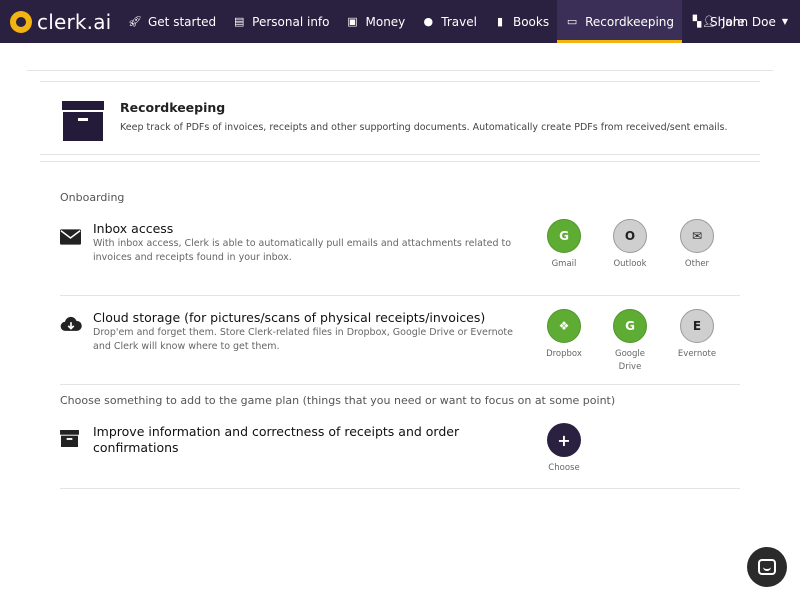 Image resolution: width=800 pixels, height=600 pixels. Describe the element at coordinates (630, 21) in the screenshot. I see `nav-item-label: Recordkeeping` at that location.